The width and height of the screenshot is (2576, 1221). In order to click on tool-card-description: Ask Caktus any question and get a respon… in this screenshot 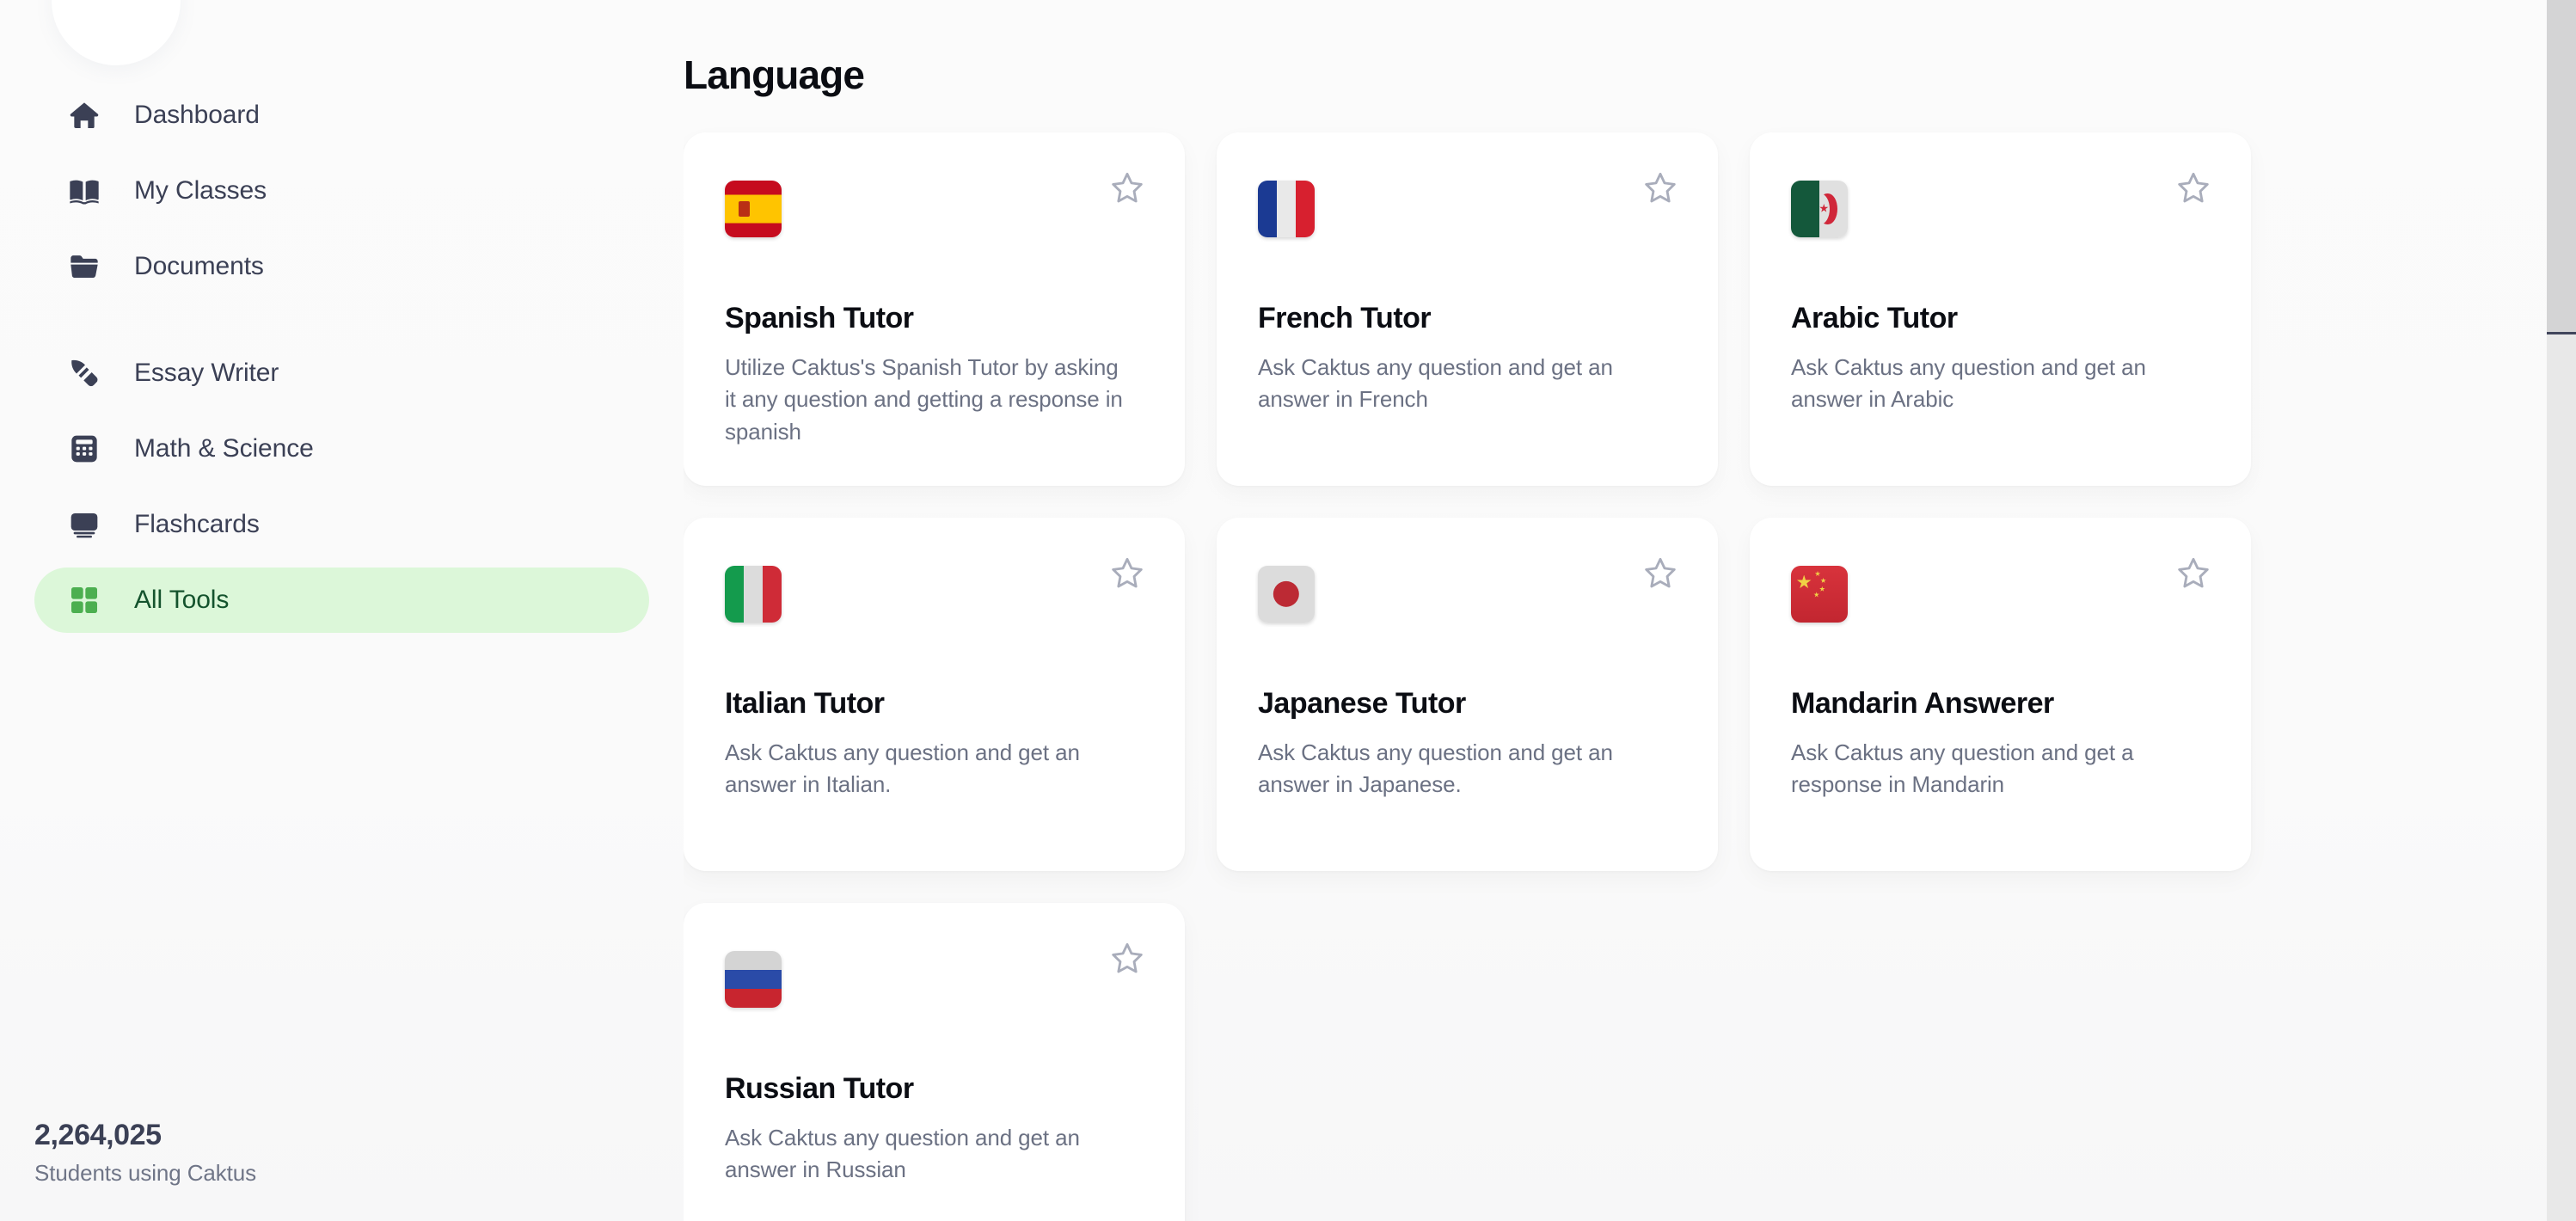, I will do `click(1962, 768)`.